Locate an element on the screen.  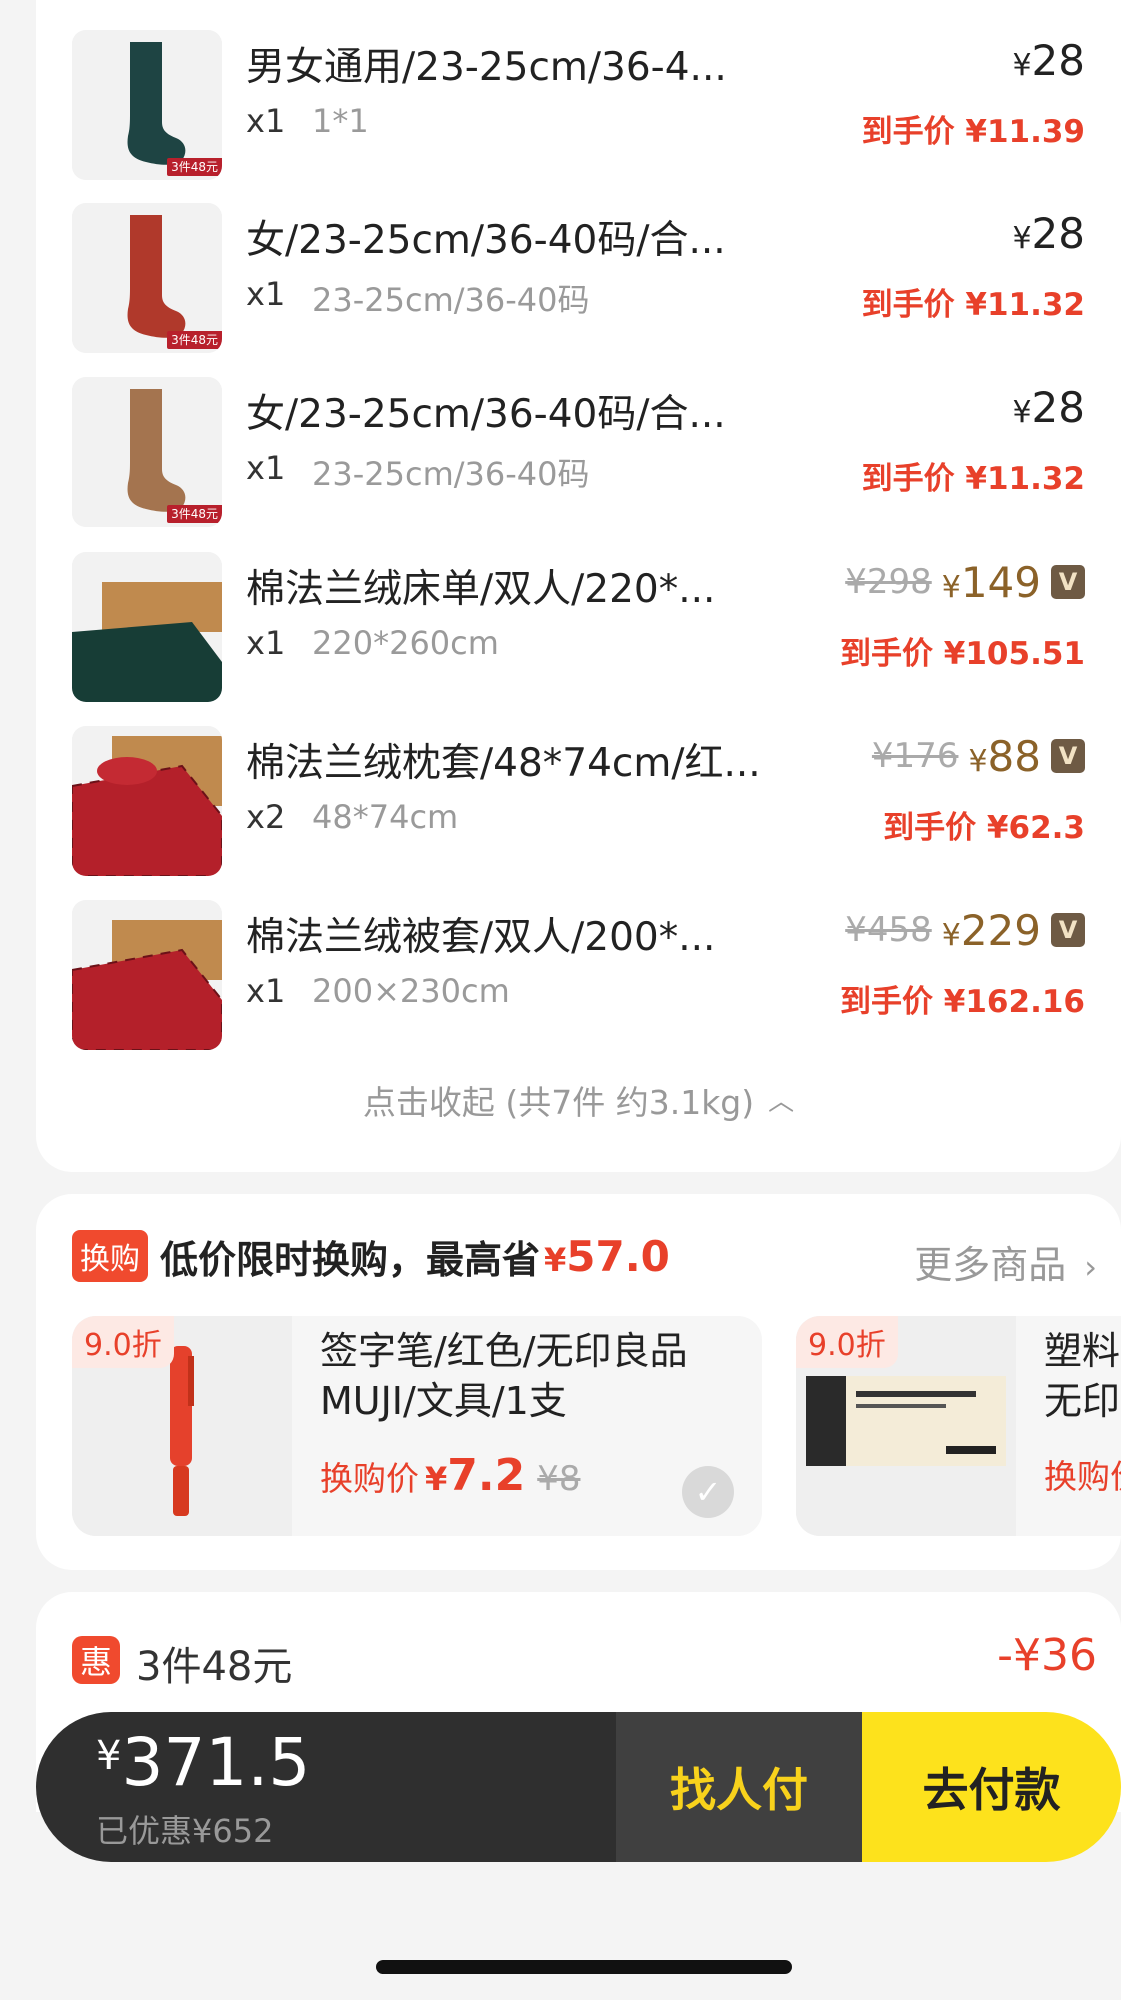
select-checkbox: ✓ is located at coordinates (708, 1492).